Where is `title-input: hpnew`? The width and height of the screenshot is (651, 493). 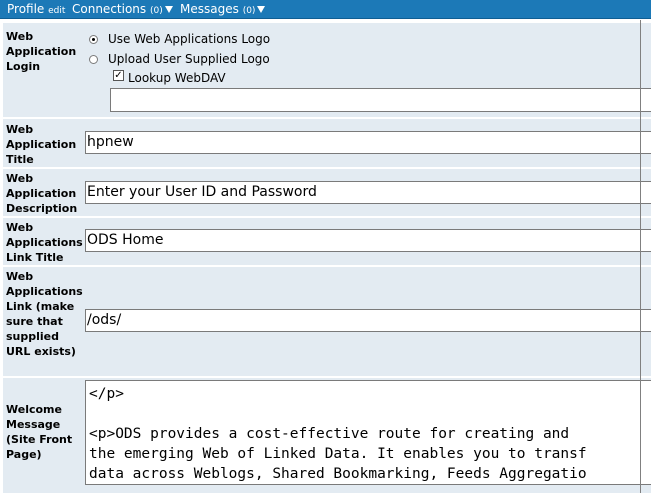 title-input: hpnew is located at coordinates (368, 142).